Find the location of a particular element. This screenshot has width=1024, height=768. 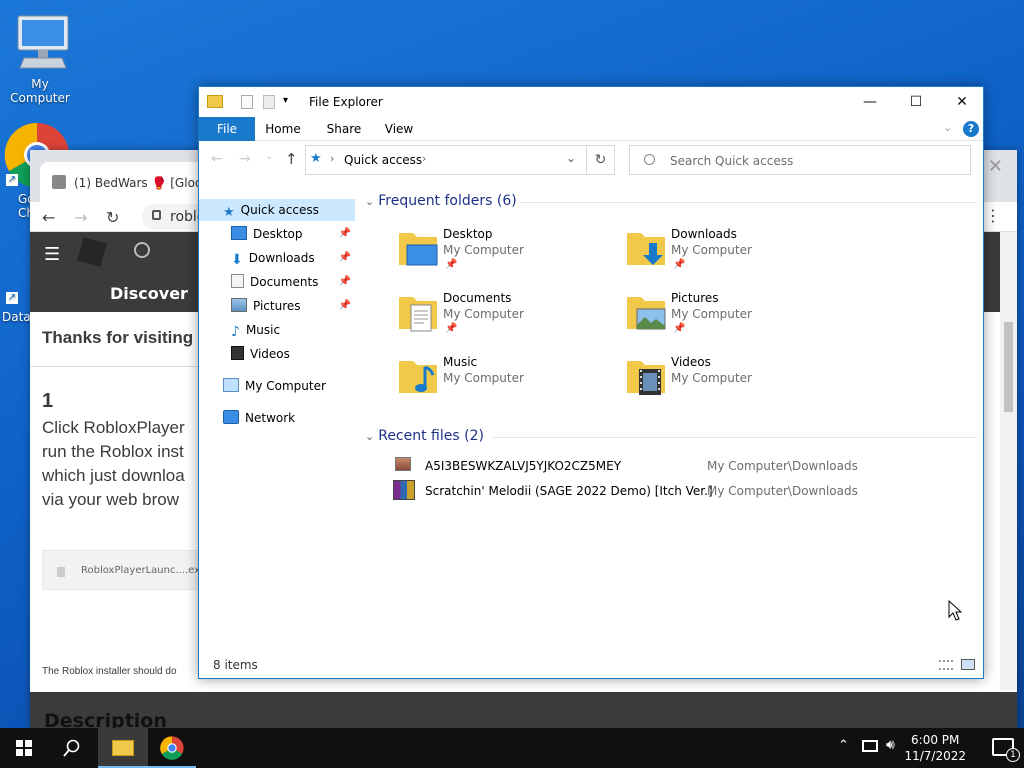

recent-files-header: ⌄ Recent files (2) is located at coordinates (671, 436).